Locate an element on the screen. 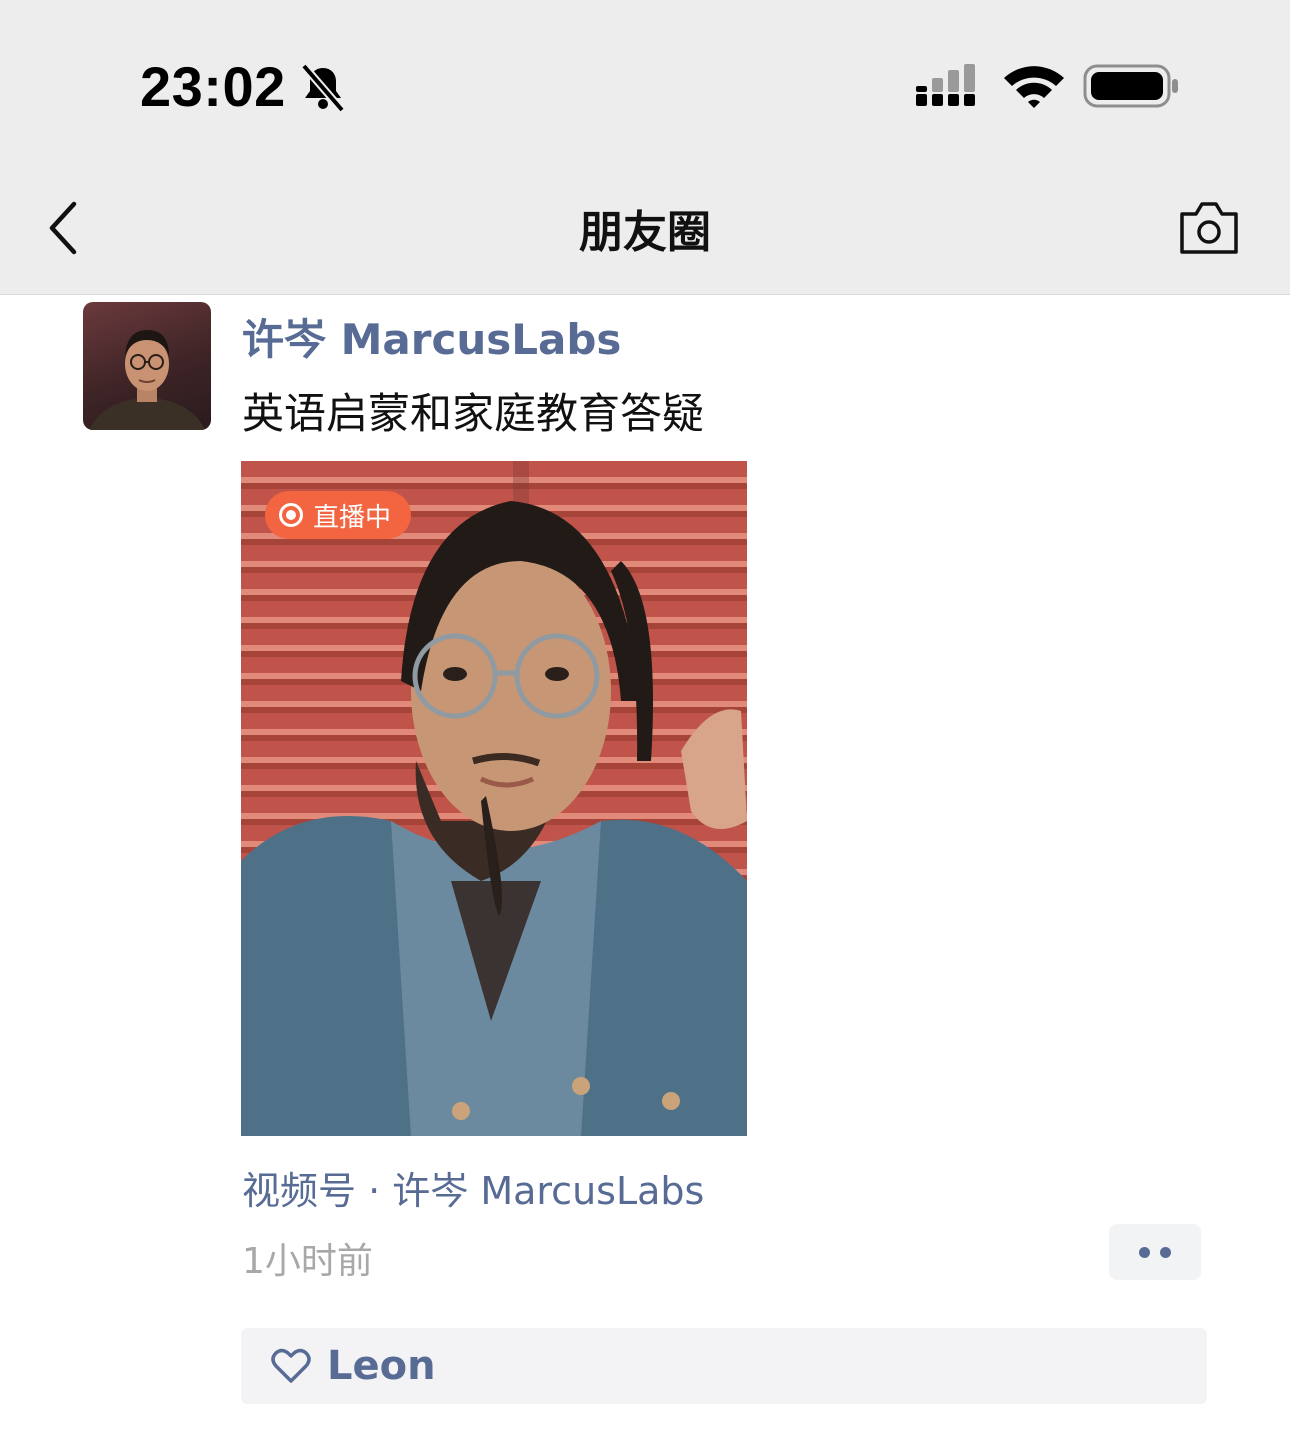 This screenshot has height=1446, width=1290. battery-icon is located at coordinates (1130, 86).